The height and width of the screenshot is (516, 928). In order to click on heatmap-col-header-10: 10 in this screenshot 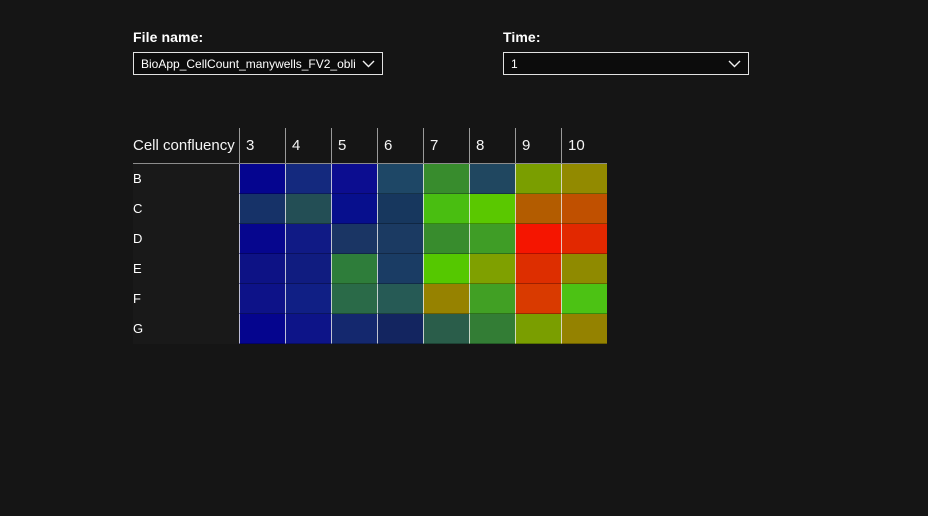, I will do `click(584, 145)`.